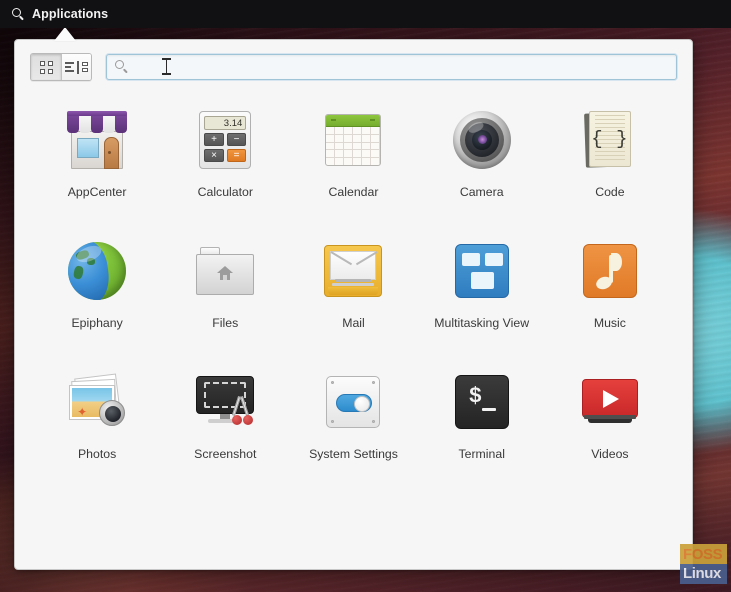  Describe the element at coordinates (353, 140) in the screenshot. I see `calendar-icon` at that location.